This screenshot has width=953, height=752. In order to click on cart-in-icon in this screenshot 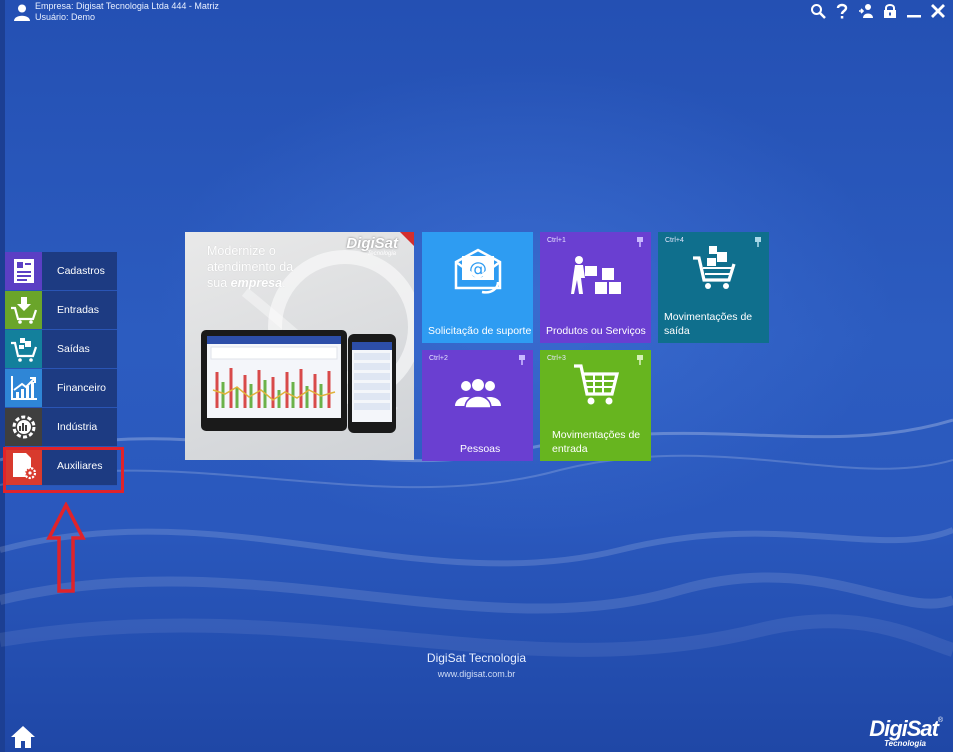, I will do `click(23, 310)`.